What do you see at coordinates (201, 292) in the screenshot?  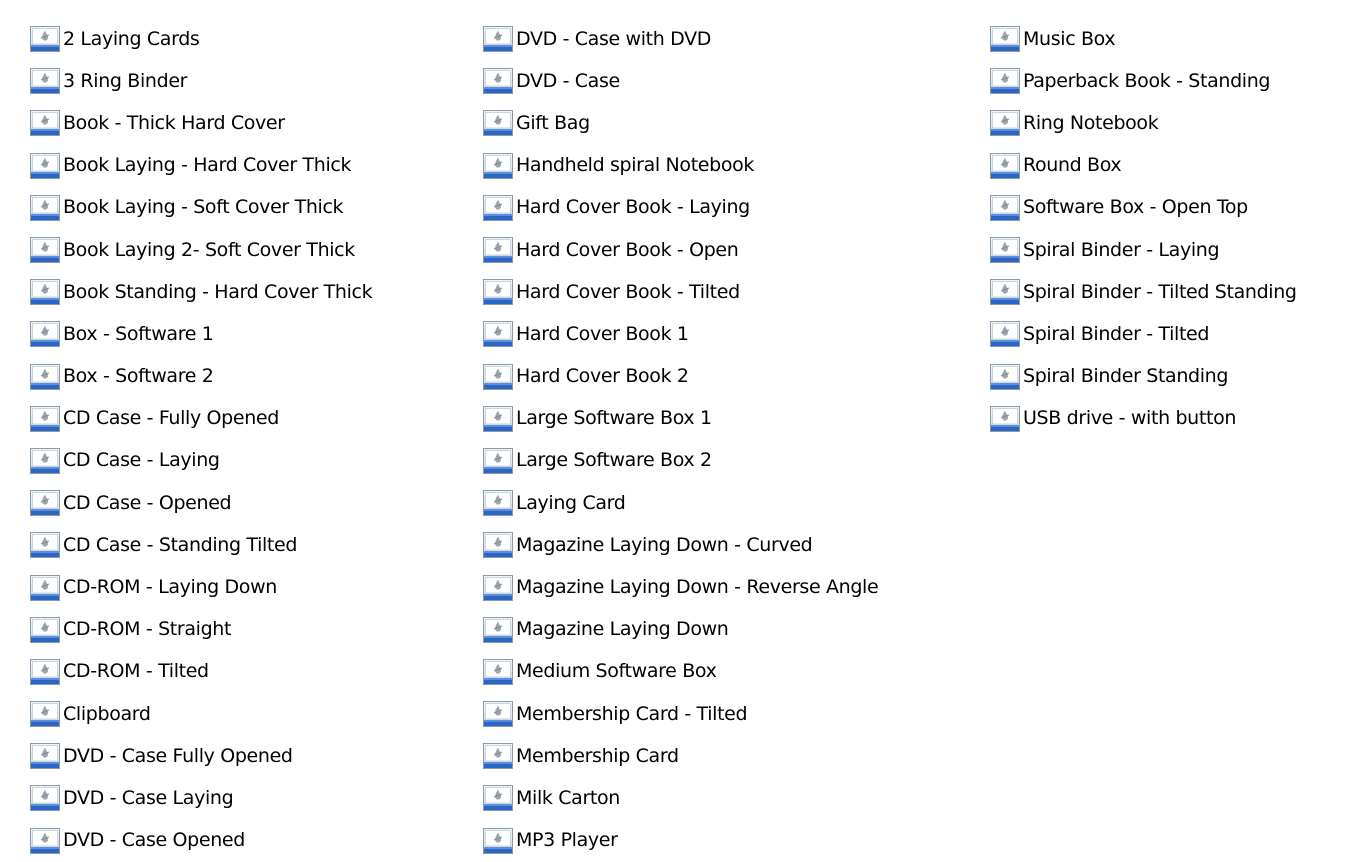 I see `file-item: Book Standing - Hard Cover Thick` at bounding box center [201, 292].